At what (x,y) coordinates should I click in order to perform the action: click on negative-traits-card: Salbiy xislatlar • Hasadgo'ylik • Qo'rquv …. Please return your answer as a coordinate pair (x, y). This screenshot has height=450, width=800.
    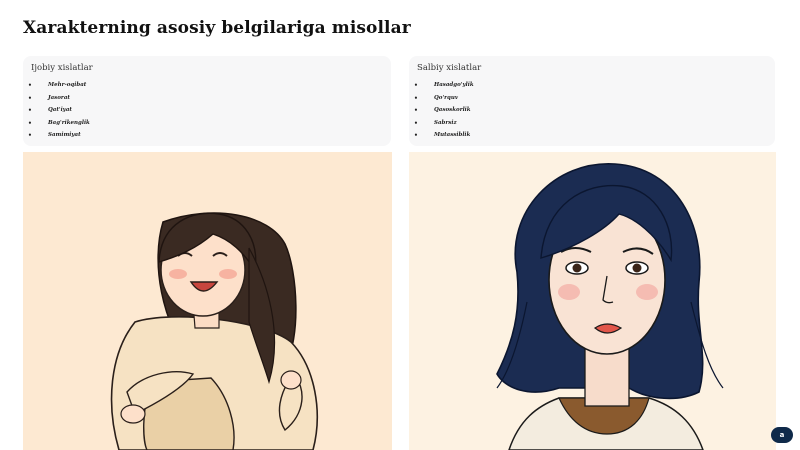
    Looking at the image, I should click on (592, 101).